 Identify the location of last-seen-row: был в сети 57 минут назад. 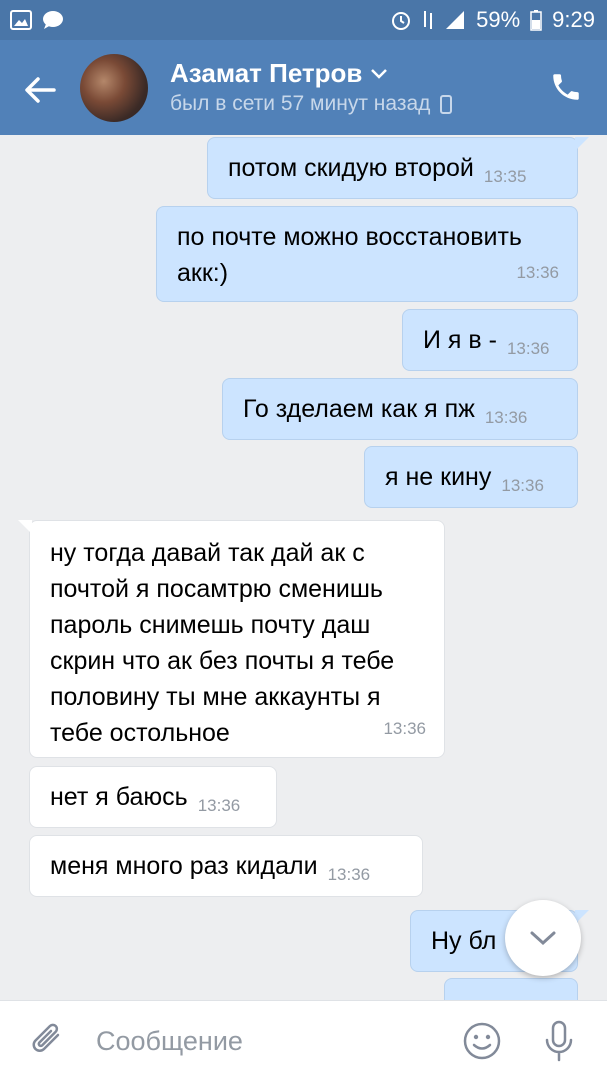
(311, 104).